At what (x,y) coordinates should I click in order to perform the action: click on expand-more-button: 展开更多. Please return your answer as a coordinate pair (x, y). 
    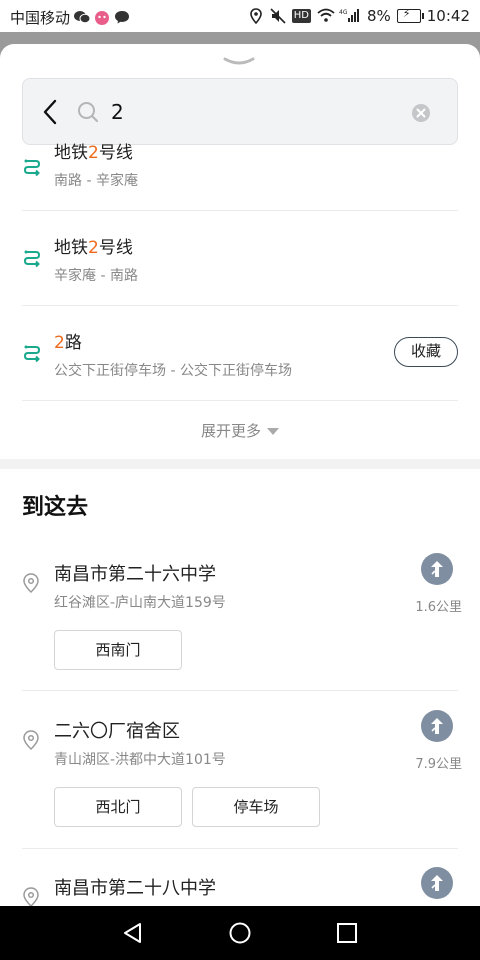
    Looking at the image, I should click on (240, 430).